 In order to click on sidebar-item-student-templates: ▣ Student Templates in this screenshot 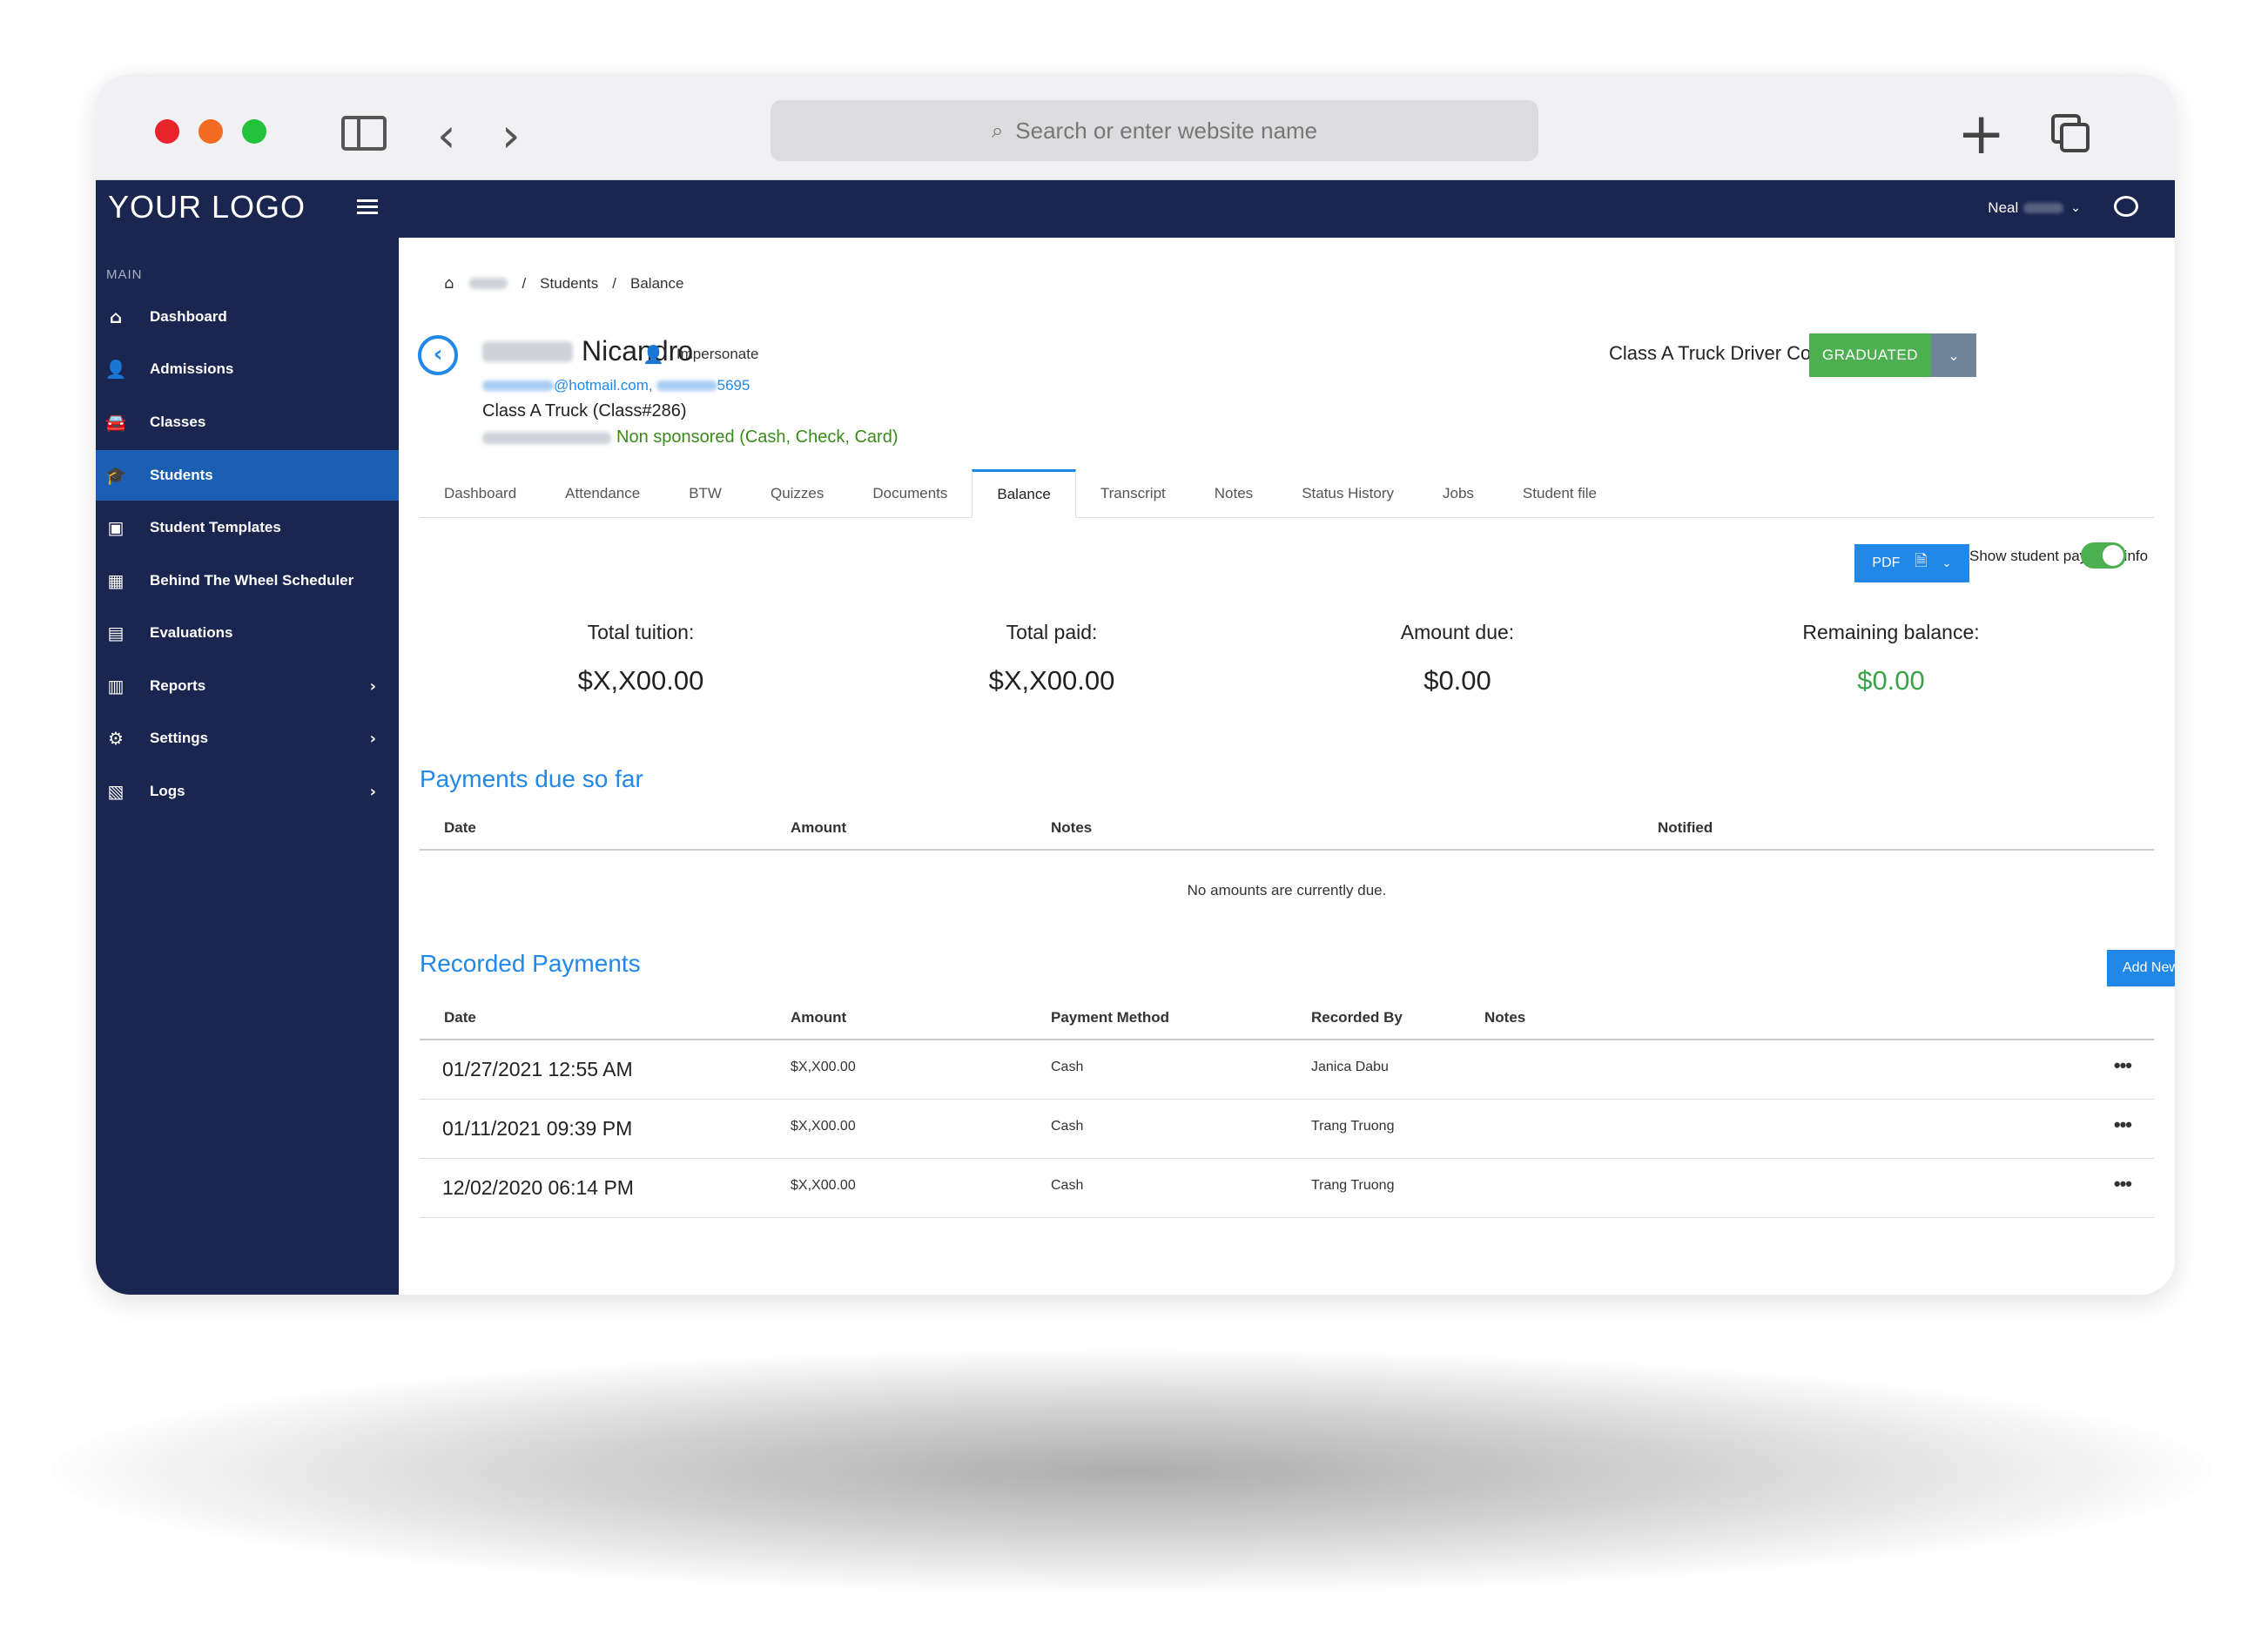, I will do `click(248, 527)`.